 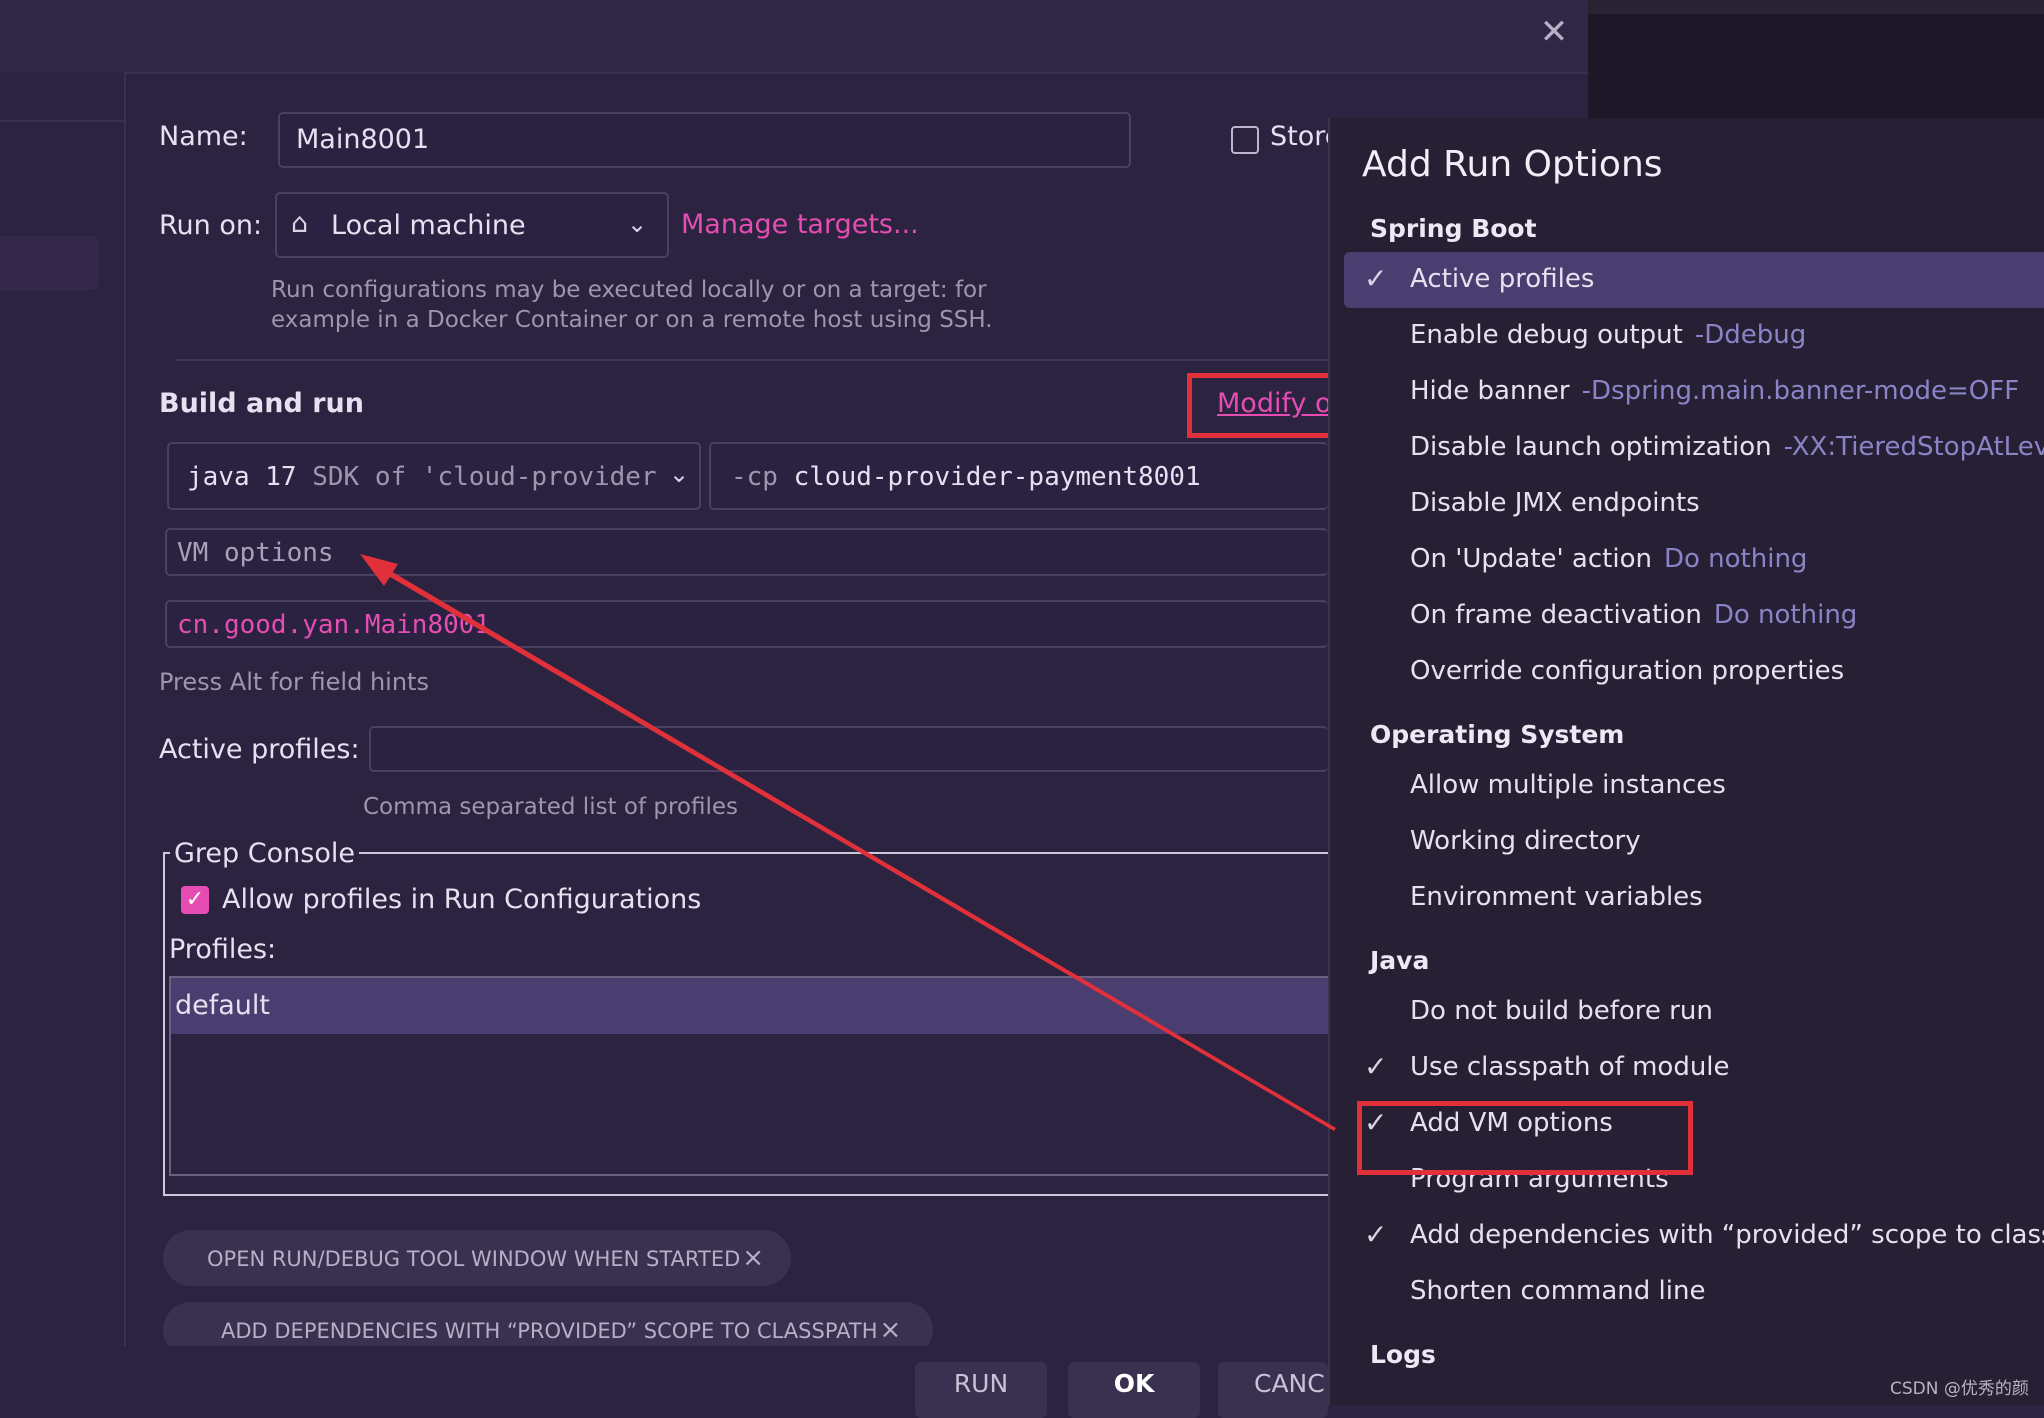 I want to click on annotation-arrow-head, so click(x=379, y=570).